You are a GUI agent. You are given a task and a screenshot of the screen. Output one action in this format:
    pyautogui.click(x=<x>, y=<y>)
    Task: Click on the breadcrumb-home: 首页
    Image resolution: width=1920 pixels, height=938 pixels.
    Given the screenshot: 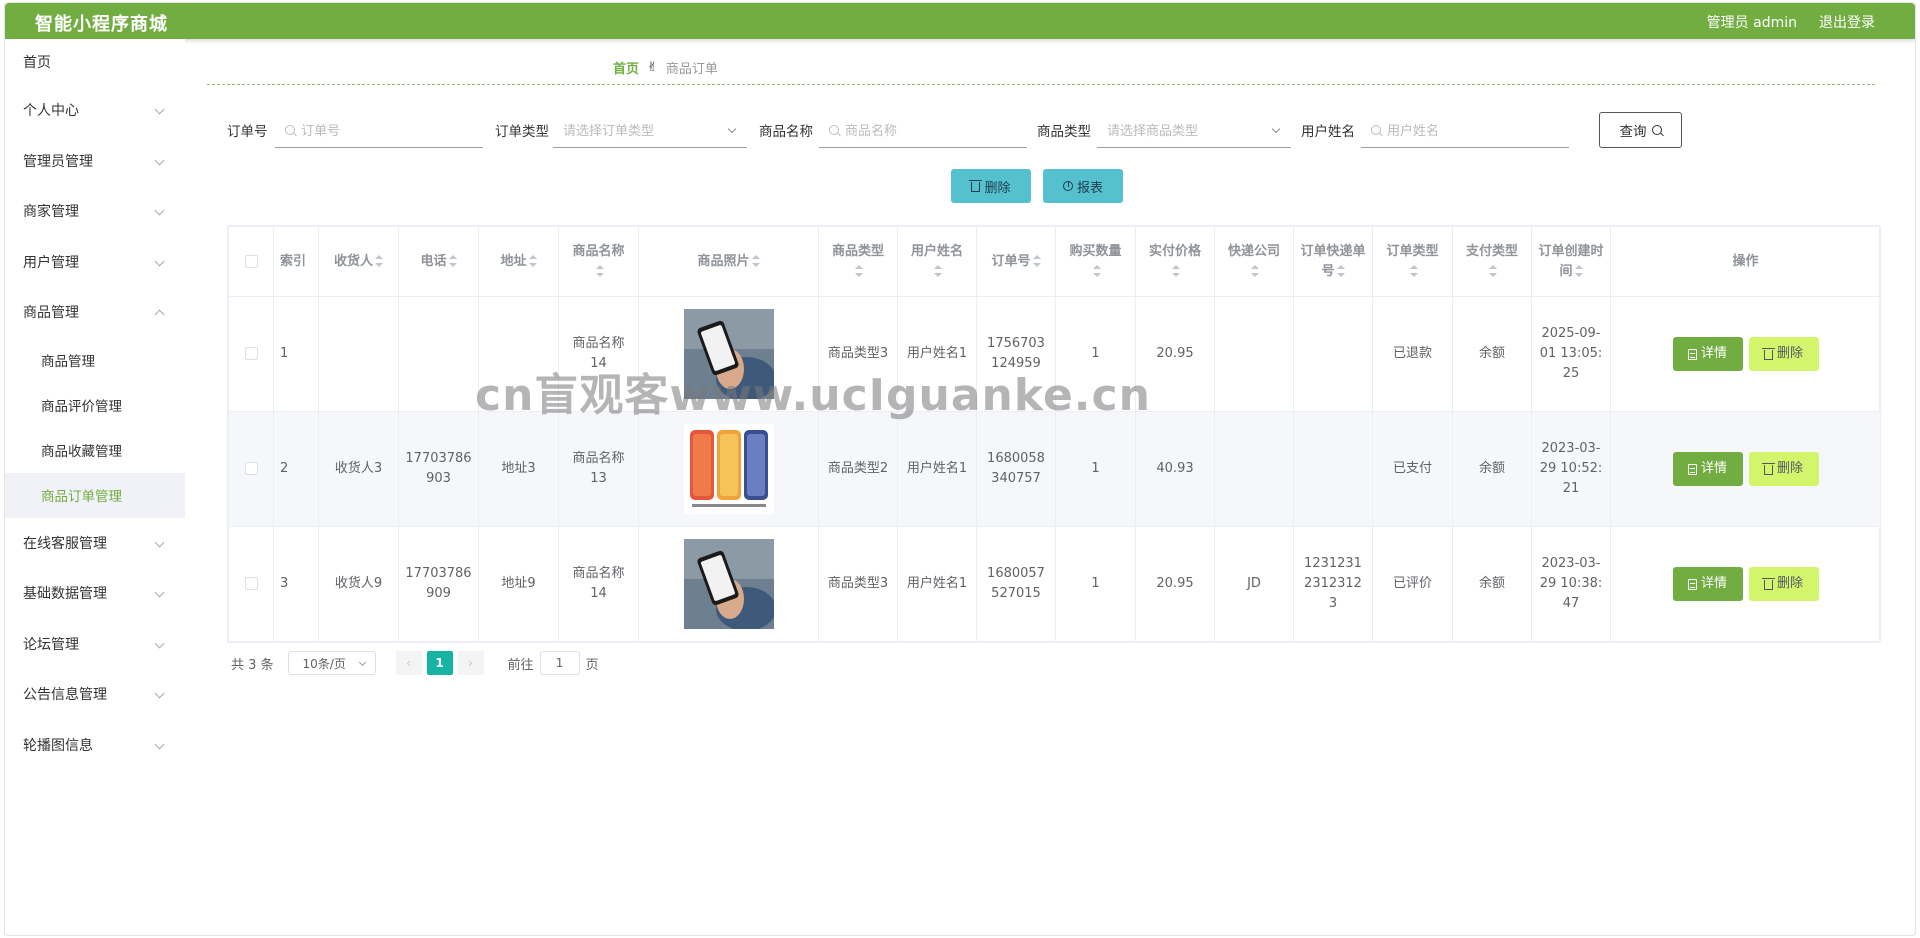 What is the action you would take?
    pyautogui.click(x=626, y=67)
    